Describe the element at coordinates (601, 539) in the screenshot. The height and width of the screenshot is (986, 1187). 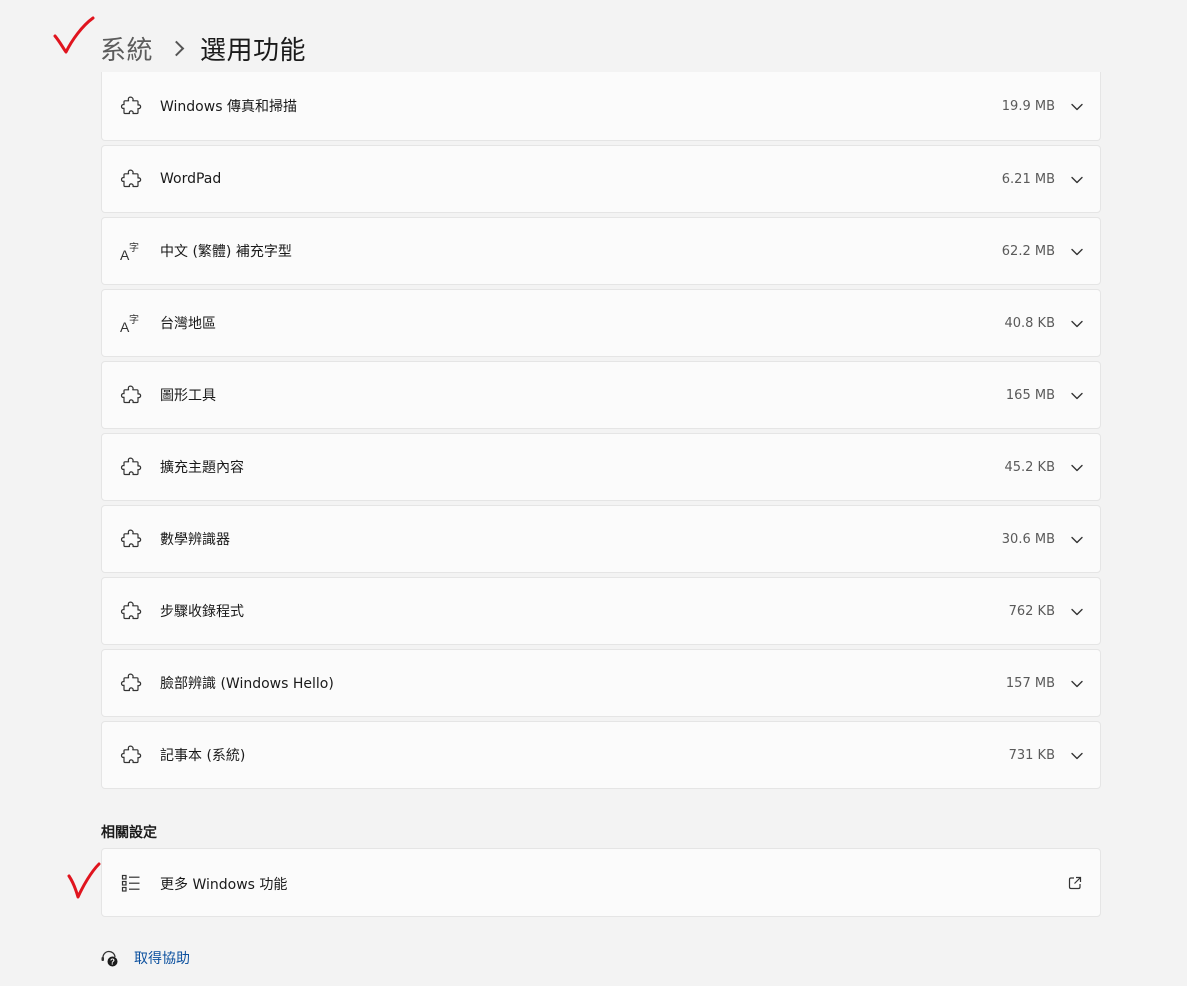
I see `feature-row: 數學辨識器 30.6 MB` at that location.